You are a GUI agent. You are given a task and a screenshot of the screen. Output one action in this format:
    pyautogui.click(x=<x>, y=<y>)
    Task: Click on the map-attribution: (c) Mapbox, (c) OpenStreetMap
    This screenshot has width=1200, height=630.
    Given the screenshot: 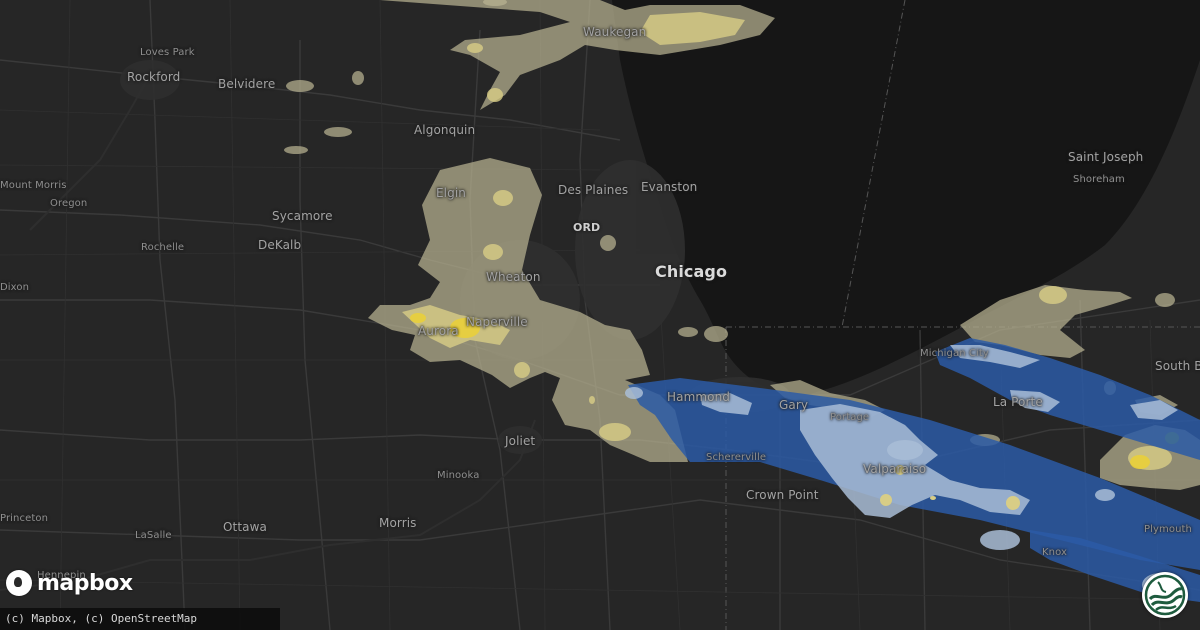 What is the action you would take?
    pyautogui.click(x=140, y=619)
    